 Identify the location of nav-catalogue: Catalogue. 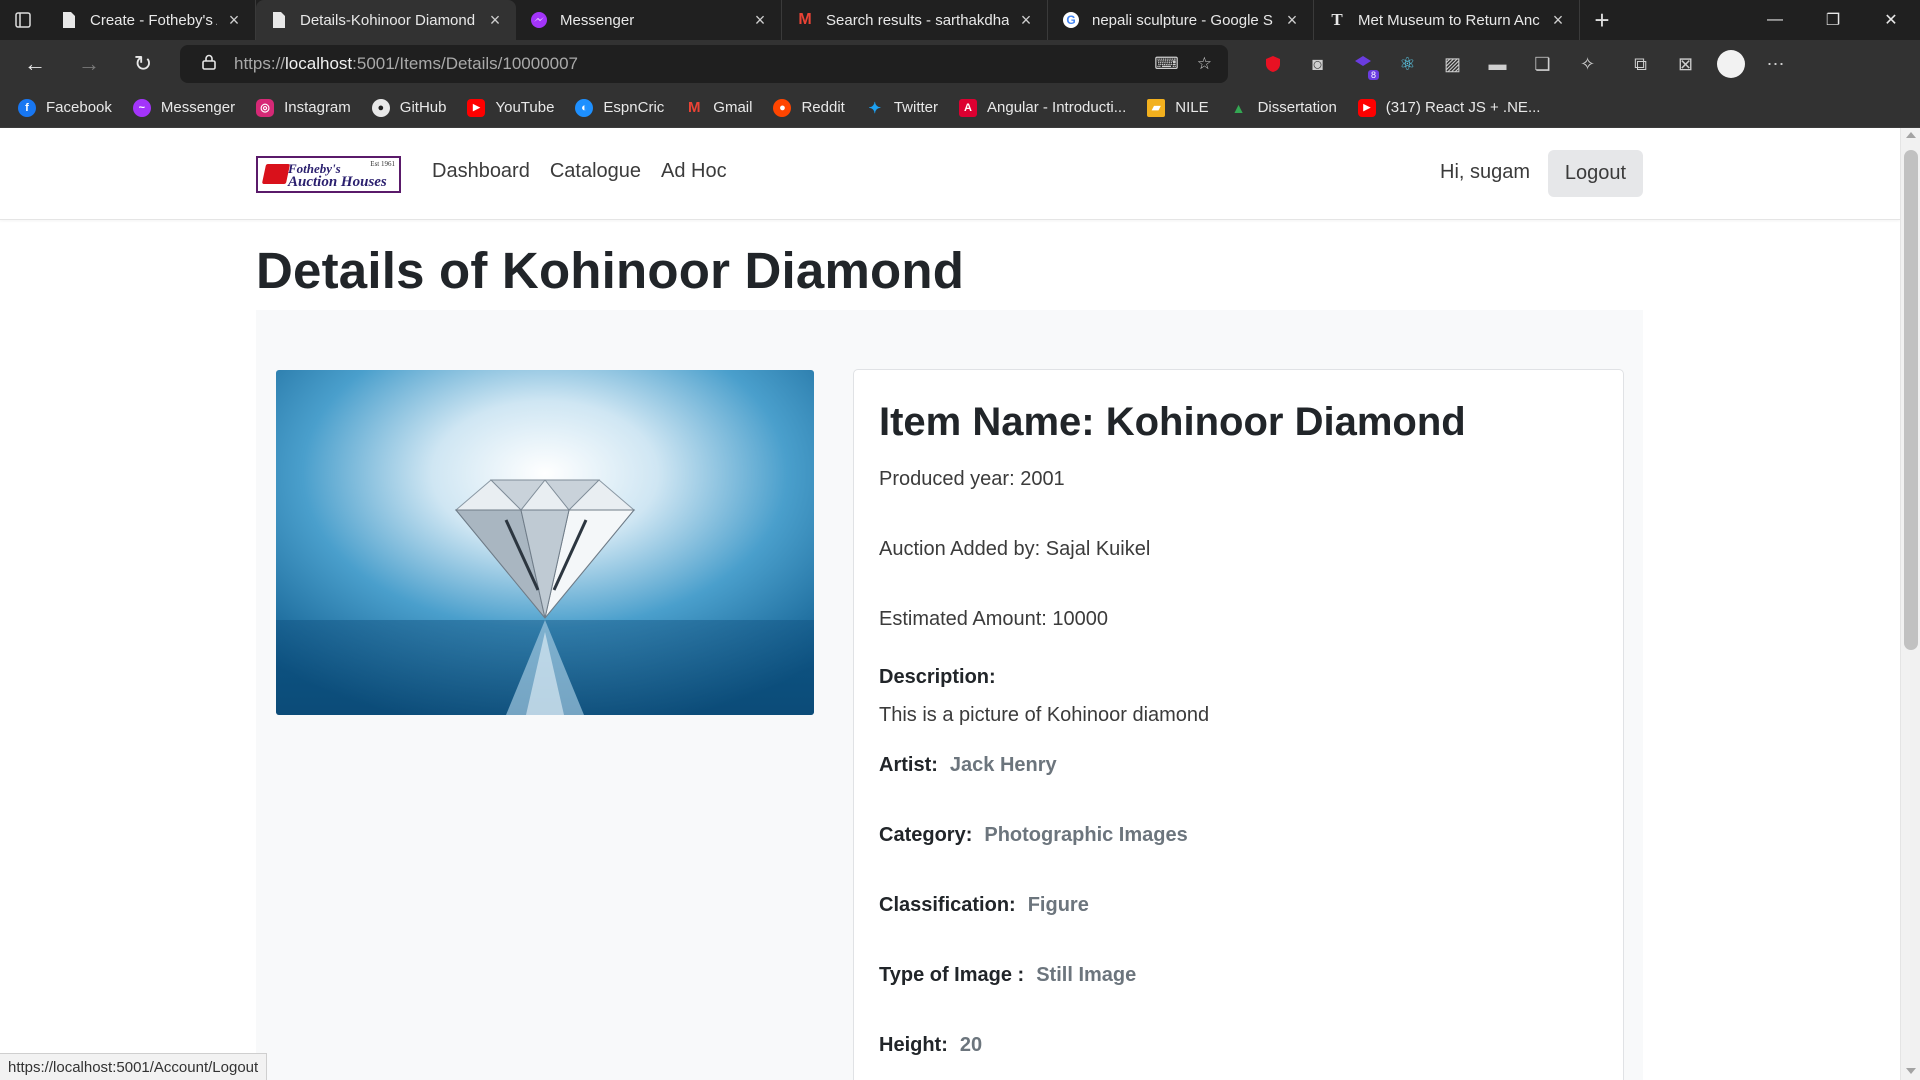
(595, 171).